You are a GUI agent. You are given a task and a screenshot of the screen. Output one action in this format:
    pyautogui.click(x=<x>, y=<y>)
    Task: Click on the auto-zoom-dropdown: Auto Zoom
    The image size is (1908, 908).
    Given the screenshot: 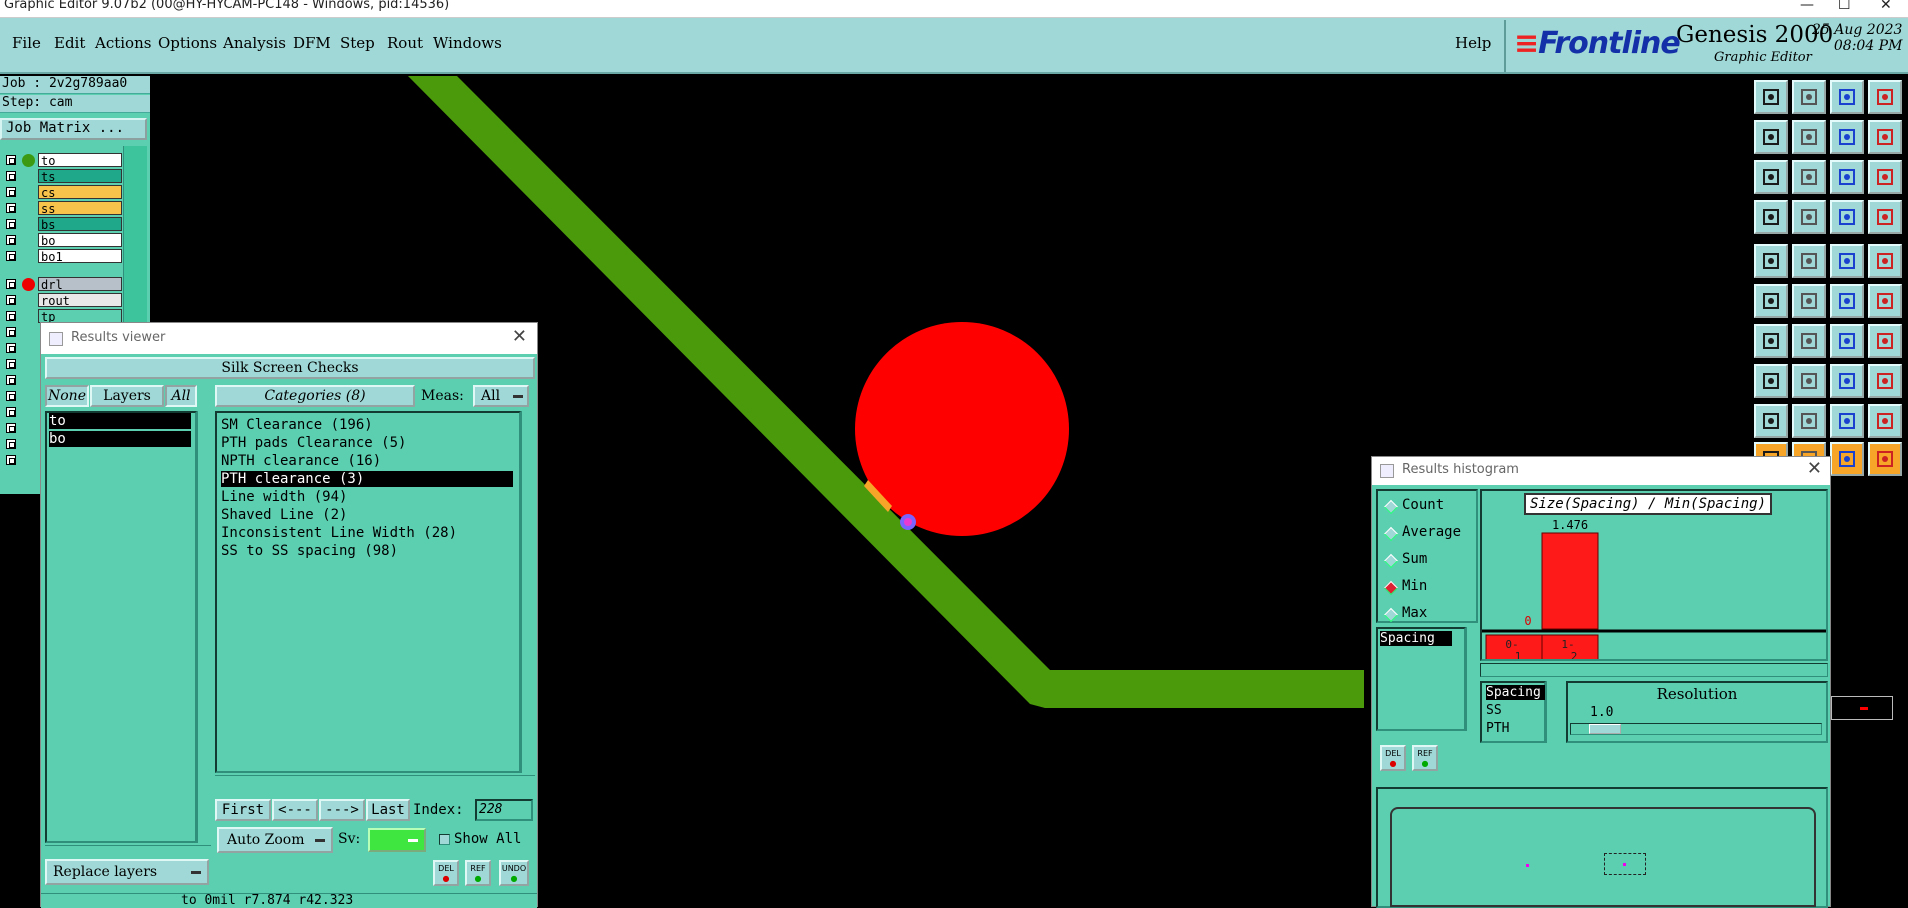 What is the action you would take?
    pyautogui.click(x=275, y=840)
    